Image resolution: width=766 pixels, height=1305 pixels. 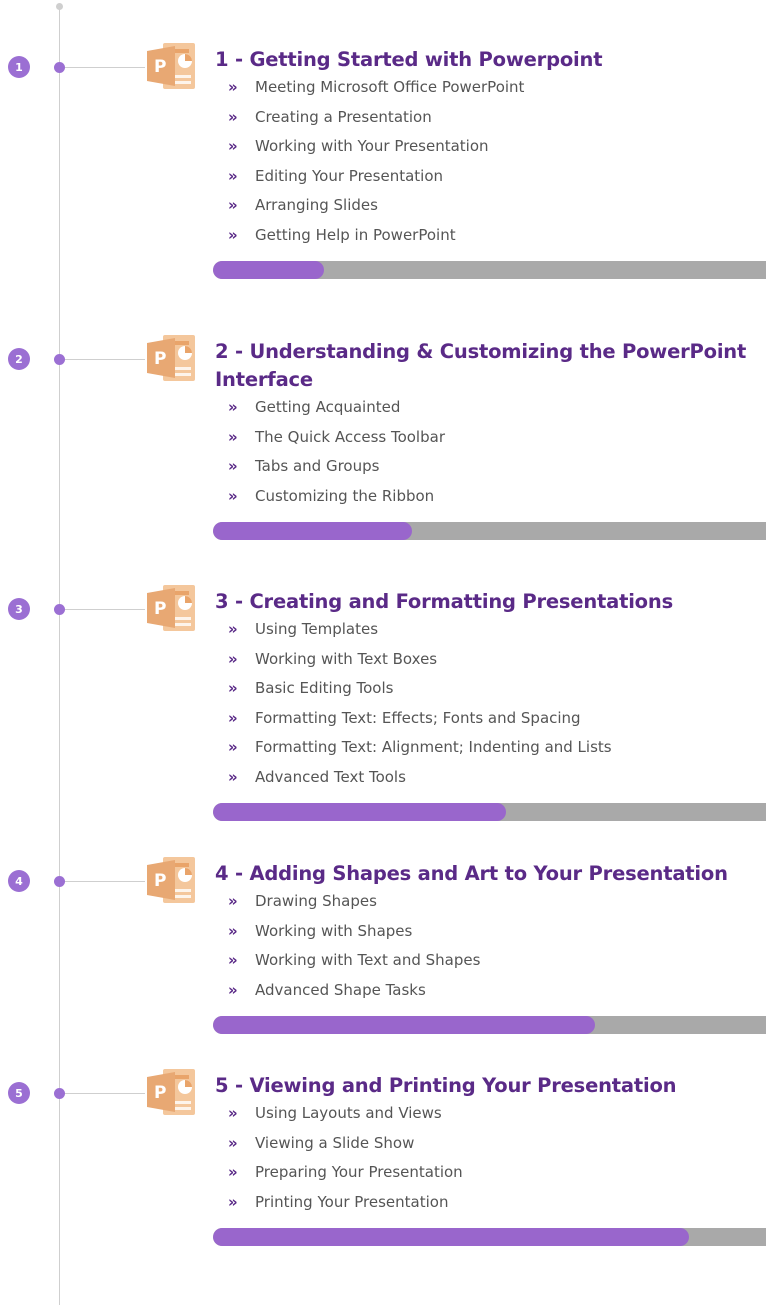 What do you see at coordinates (19, 881) in the screenshot?
I see `module-number-badge: 4` at bounding box center [19, 881].